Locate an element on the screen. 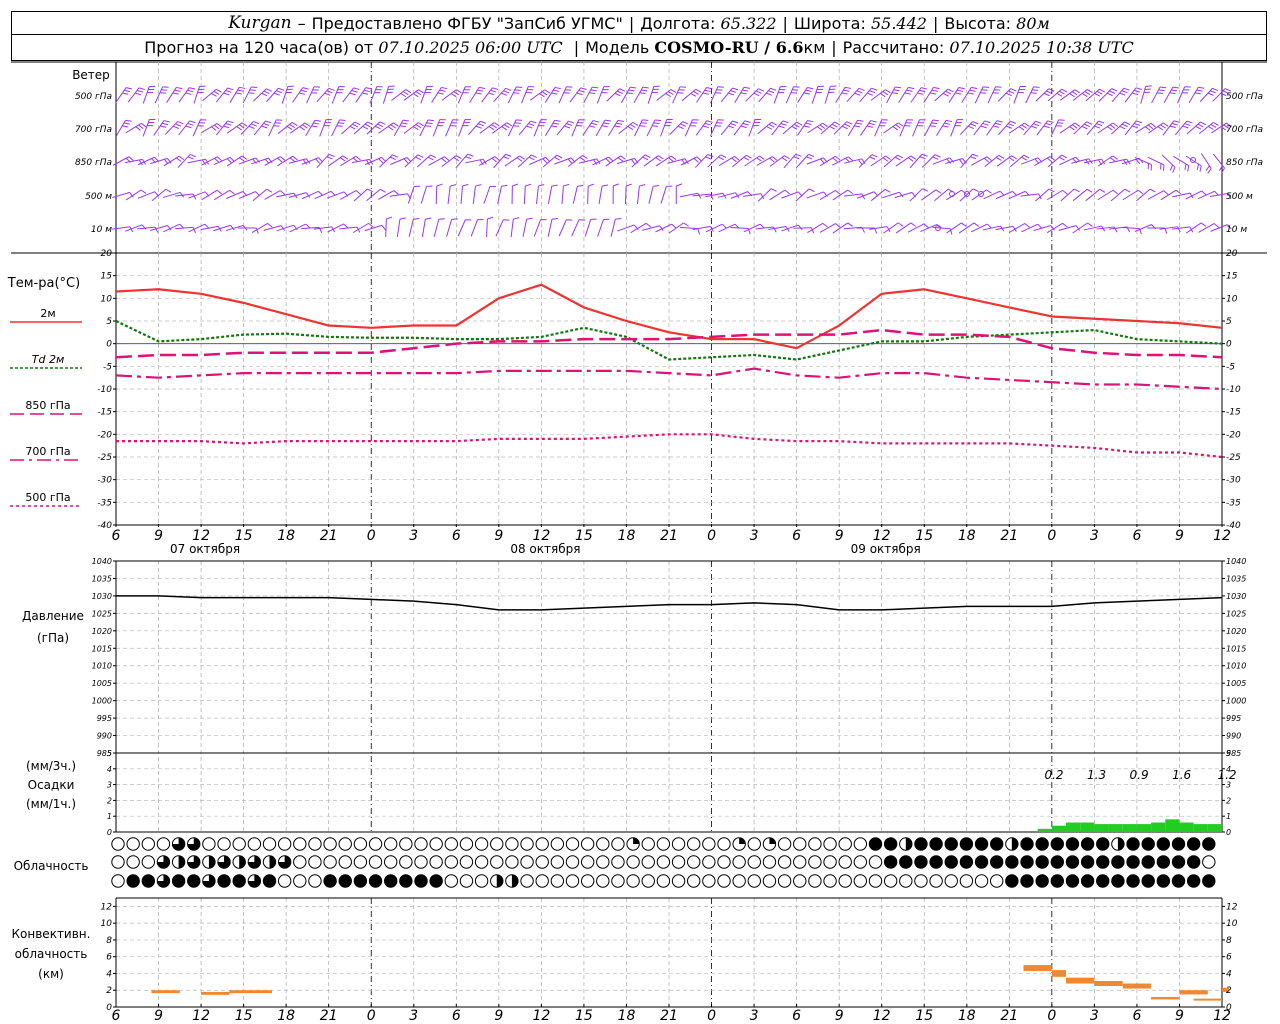 This screenshot has width=1280, height=1024. prec-ytick-left: 5 is located at coordinates (109, 753).